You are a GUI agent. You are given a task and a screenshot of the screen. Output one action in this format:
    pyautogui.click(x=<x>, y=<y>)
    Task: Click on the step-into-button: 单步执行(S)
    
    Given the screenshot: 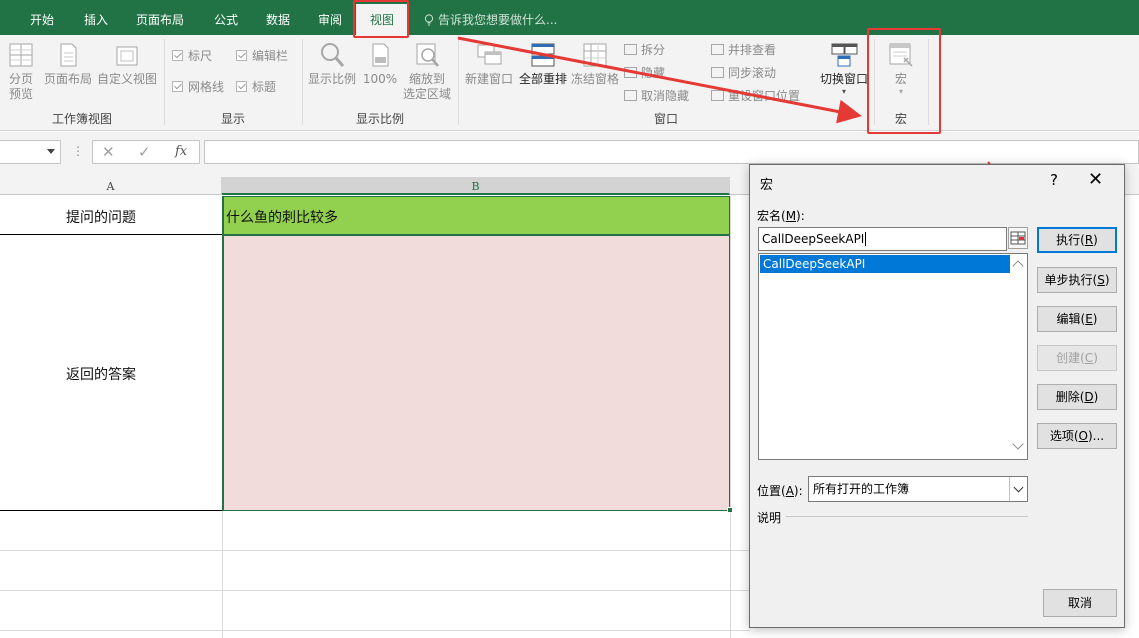 What is the action you would take?
    pyautogui.click(x=1077, y=280)
    